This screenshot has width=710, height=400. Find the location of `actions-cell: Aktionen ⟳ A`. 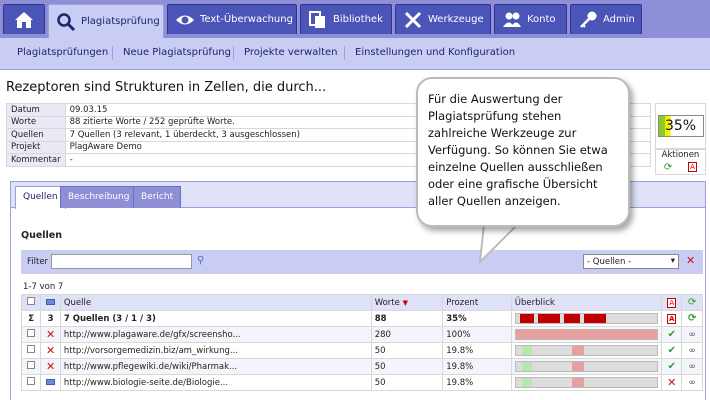

actions-cell: Aktionen ⟳ A is located at coordinates (680, 162).